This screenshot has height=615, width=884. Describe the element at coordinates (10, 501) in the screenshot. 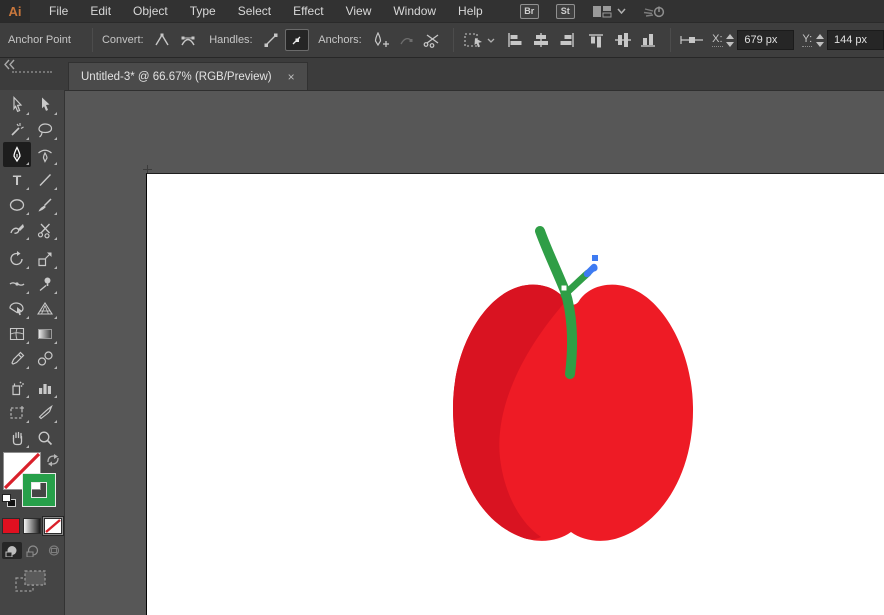

I see `default-fill-stroke-button` at that location.